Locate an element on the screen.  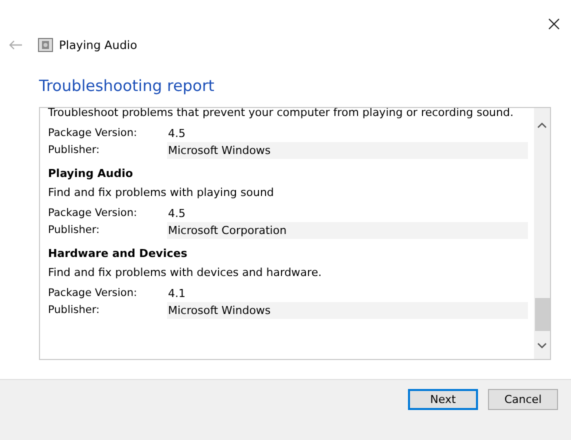
section-title: Playing Audio is located at coordinates (91, 173).